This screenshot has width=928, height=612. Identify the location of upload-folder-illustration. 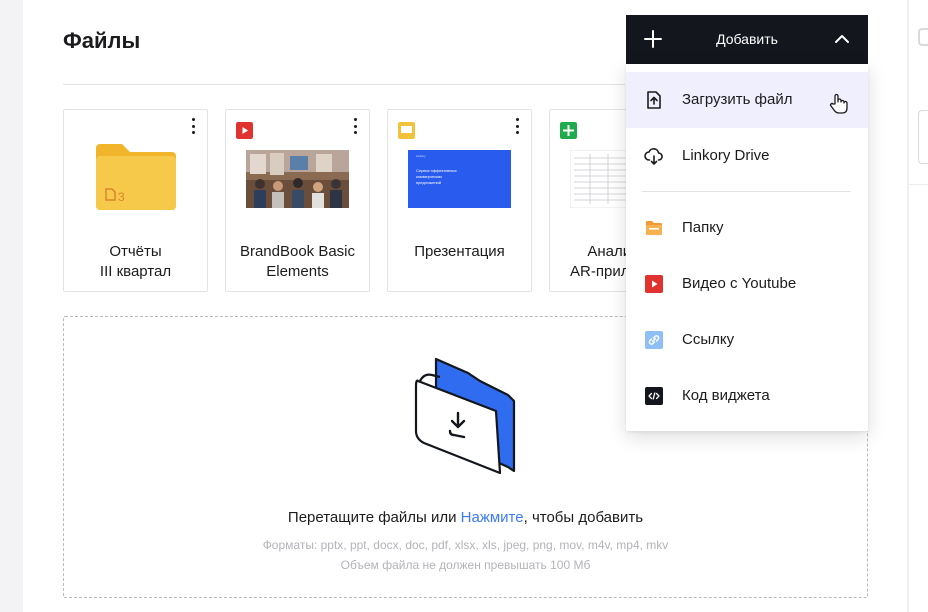
(465, 416).